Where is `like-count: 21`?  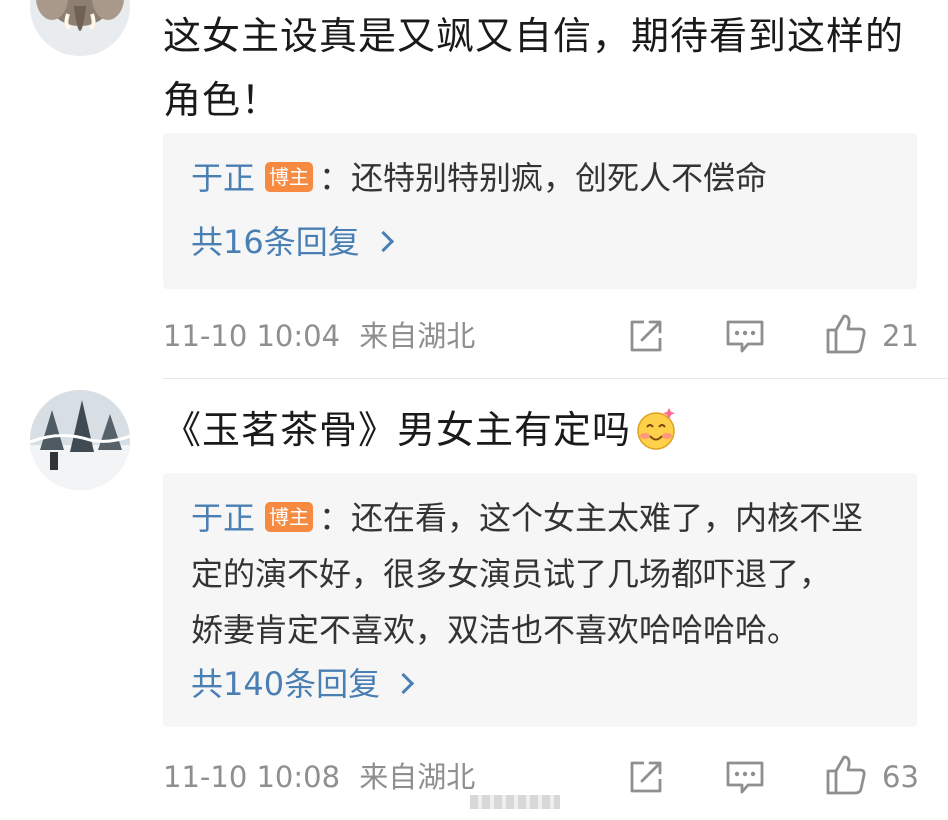
like-count: 21 is located at coordinates (900, 336).